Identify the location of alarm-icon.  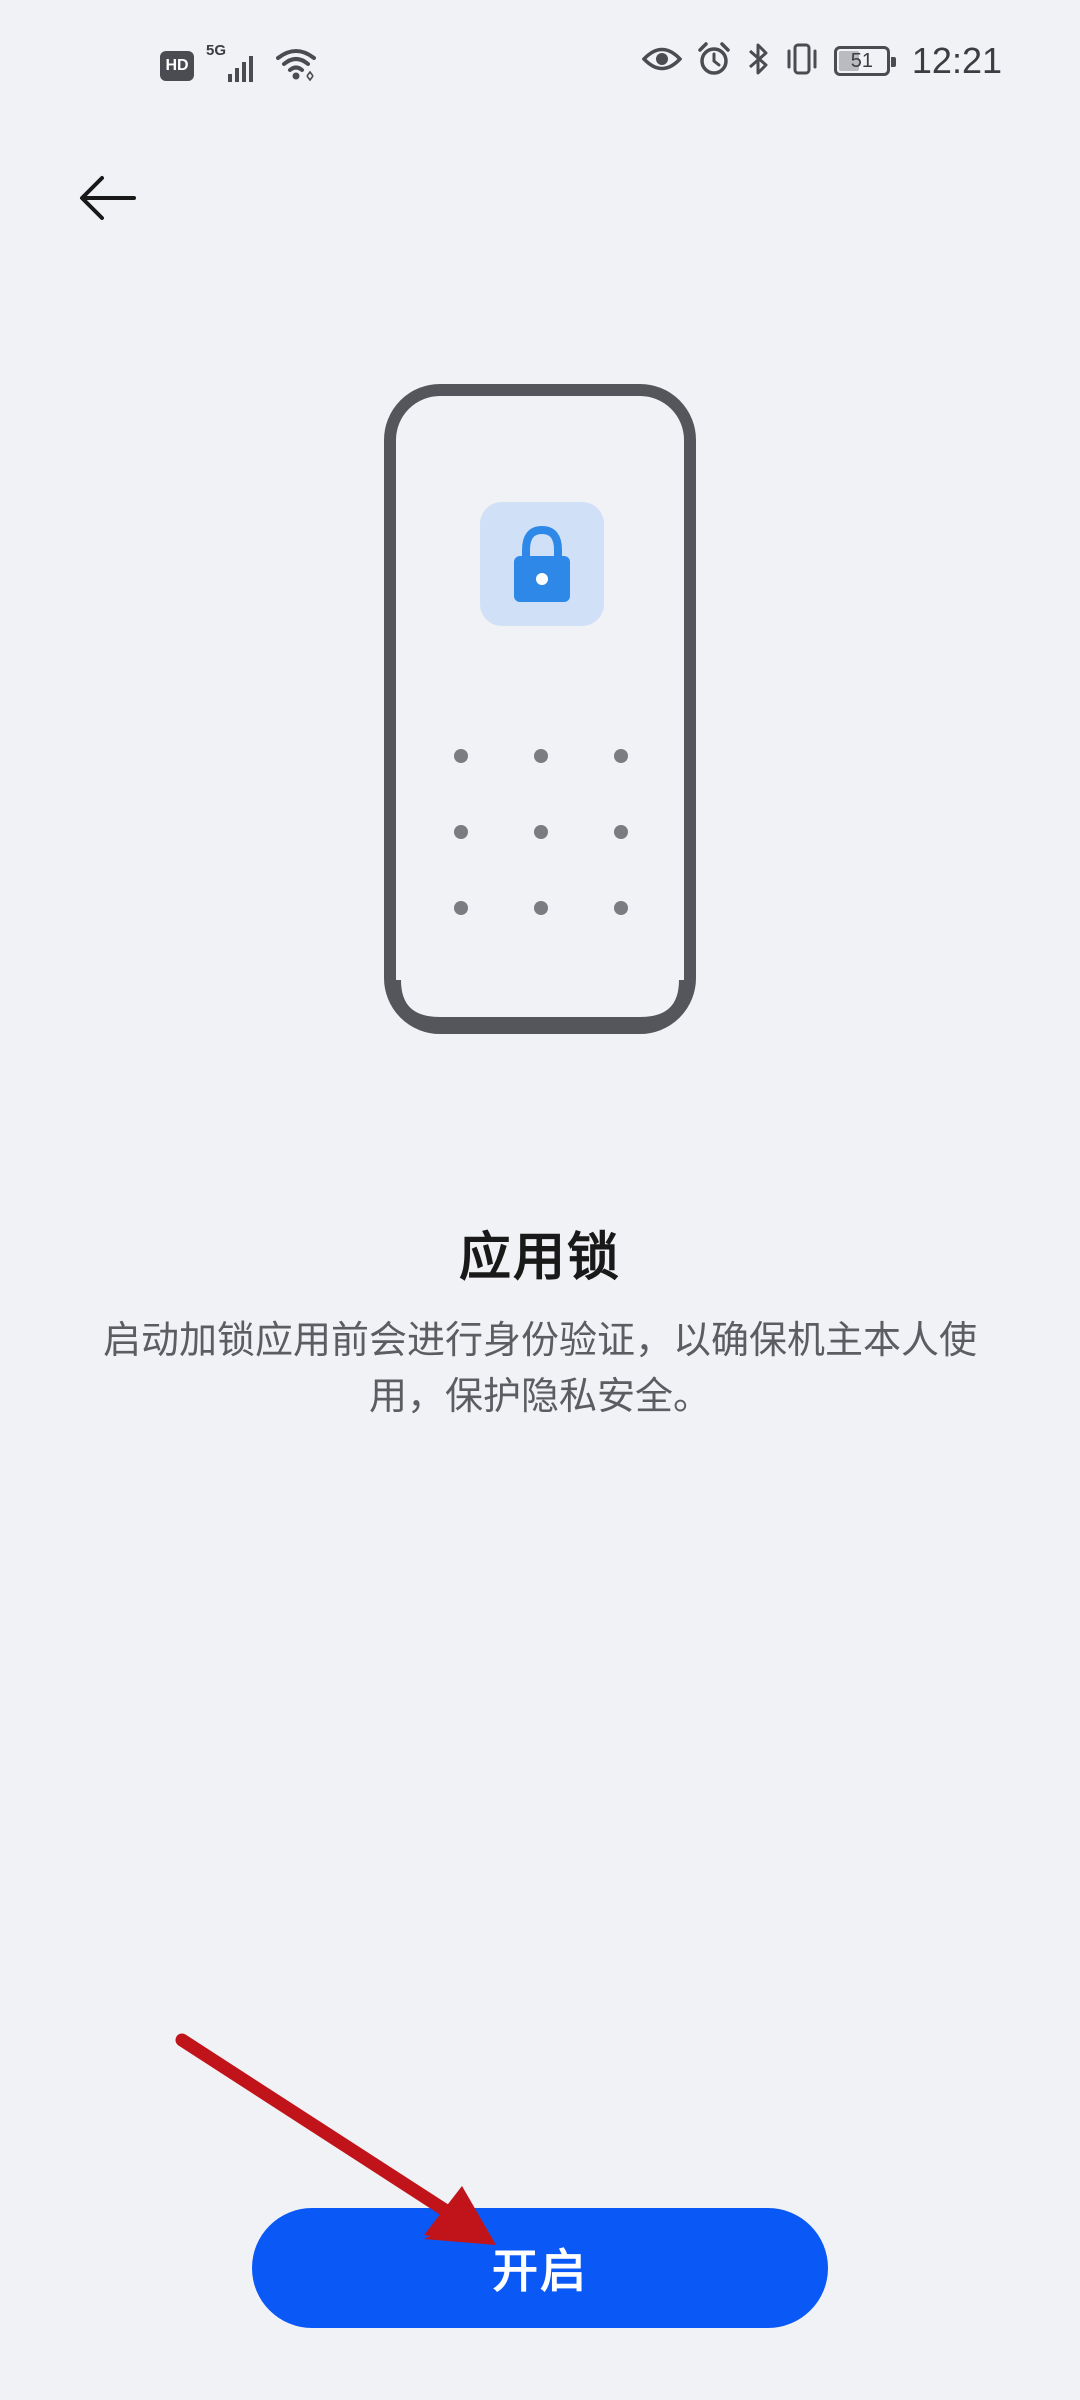
(714, 61).